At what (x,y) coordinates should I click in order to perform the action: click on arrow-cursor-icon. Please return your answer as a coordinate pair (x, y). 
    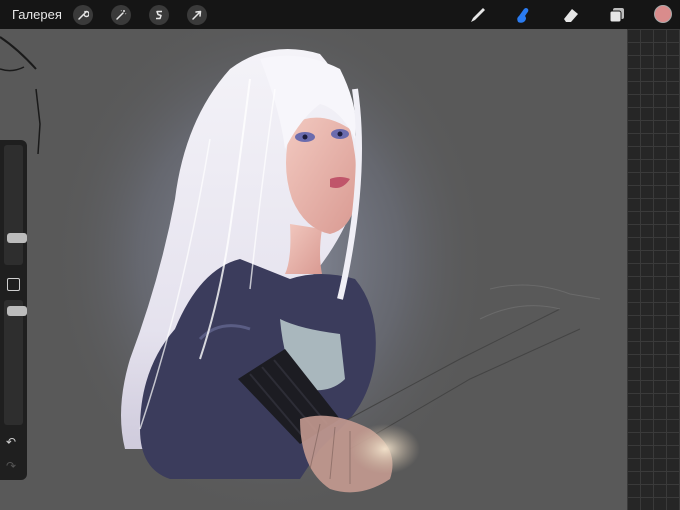
    Looking at the image, I should click on (197, 15).